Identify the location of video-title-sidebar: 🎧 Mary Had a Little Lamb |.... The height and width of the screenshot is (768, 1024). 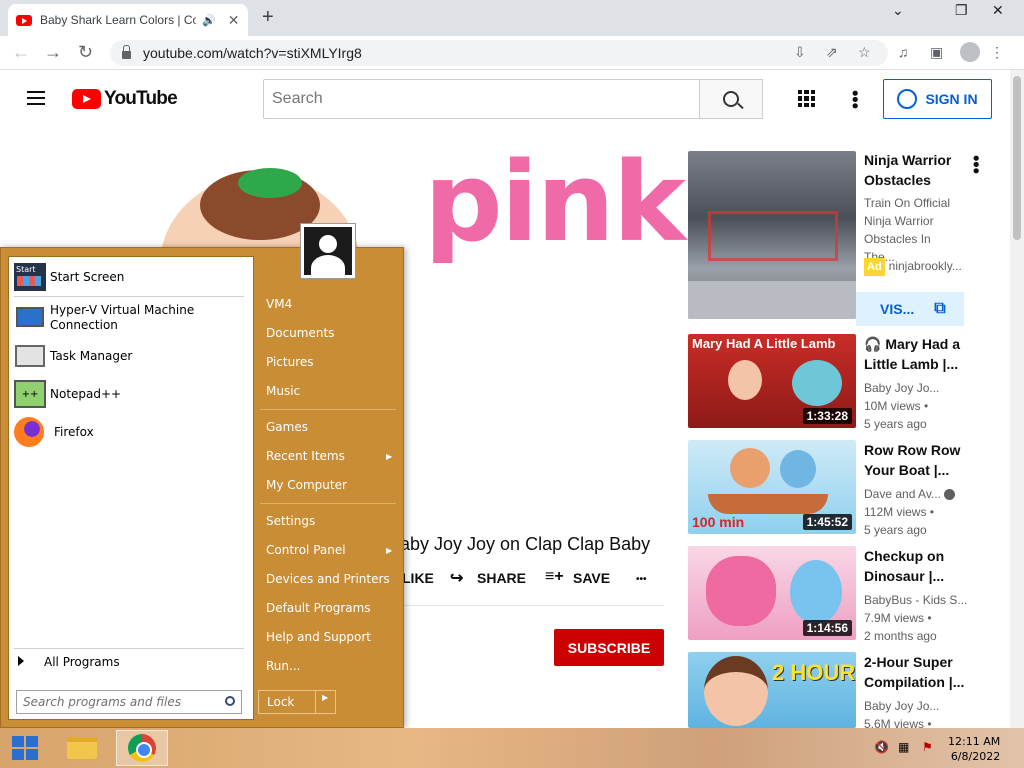
(919, 354).